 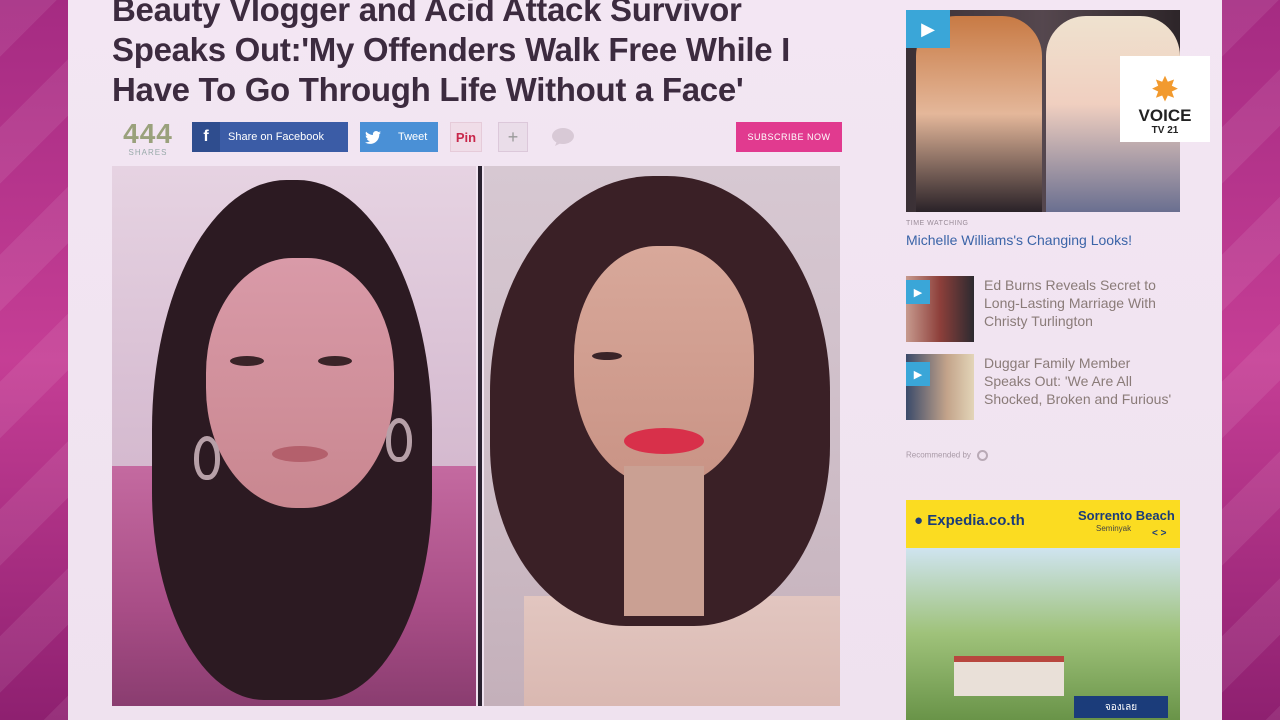 What do you see at coordinates (1043, 634) in the screenshot?
I see `ad-photo` at bounding box center [1043, 634].